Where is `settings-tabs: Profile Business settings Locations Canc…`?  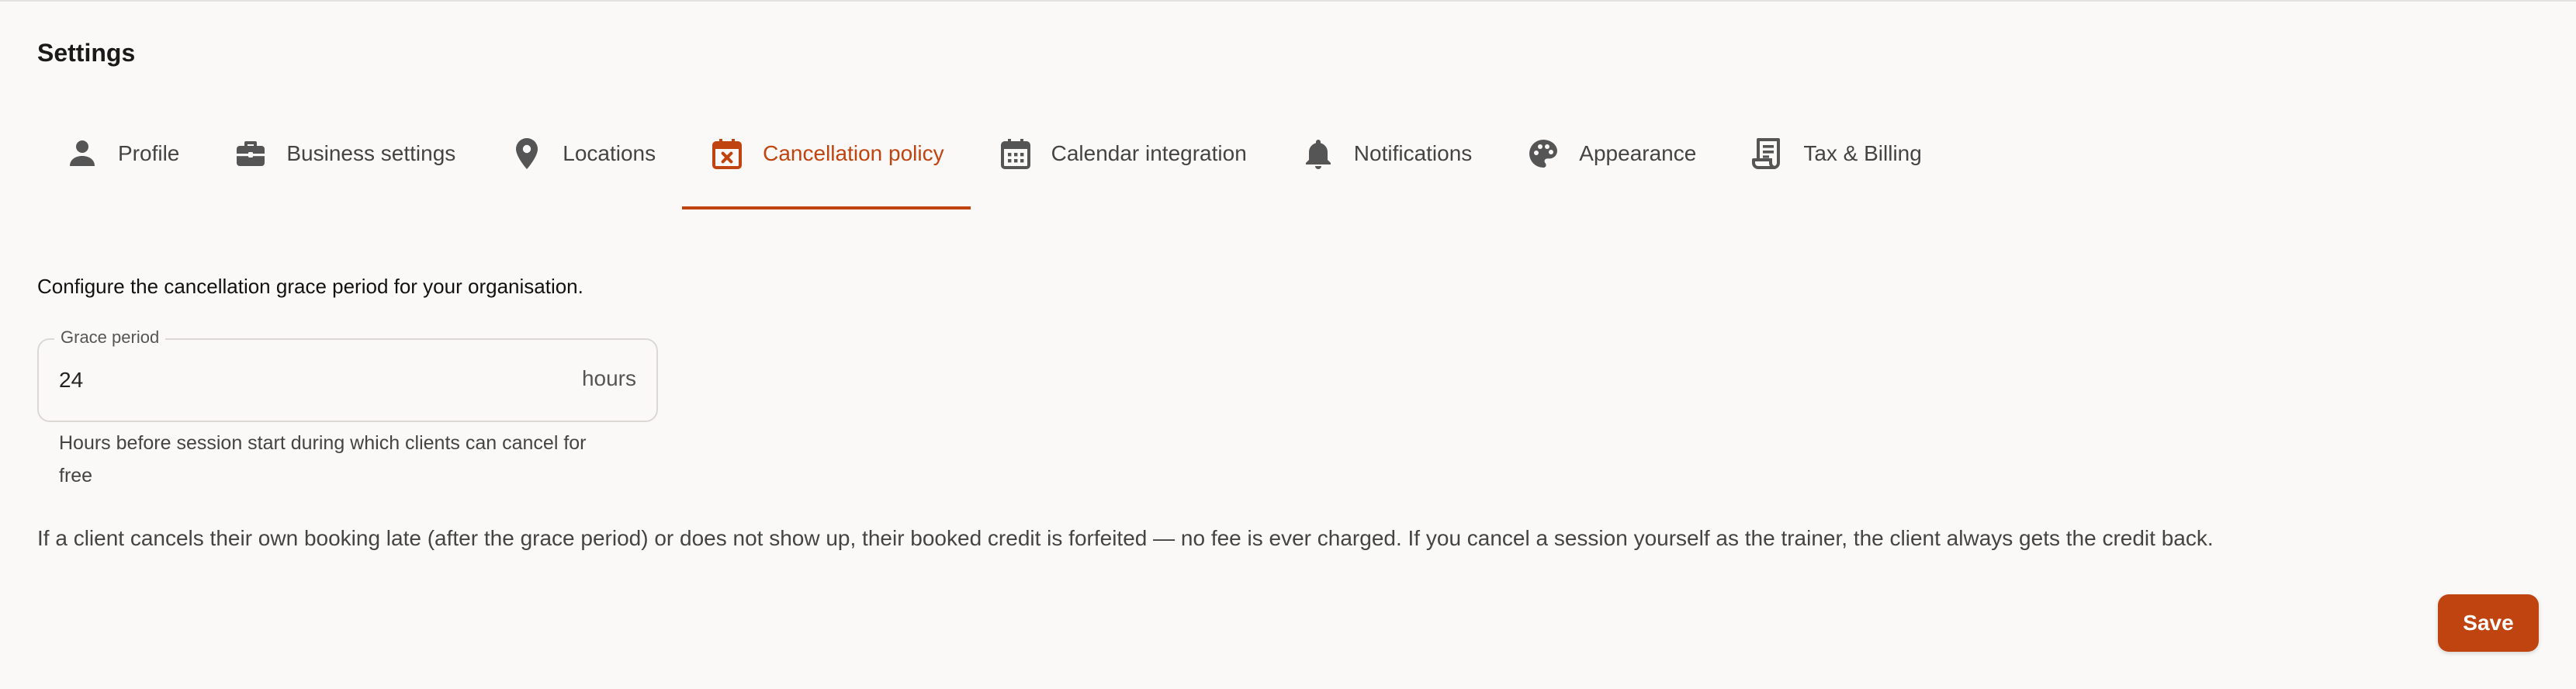
settings-tabs: Profile Business settings Locations Canc… is located at coordinates (992, 167).